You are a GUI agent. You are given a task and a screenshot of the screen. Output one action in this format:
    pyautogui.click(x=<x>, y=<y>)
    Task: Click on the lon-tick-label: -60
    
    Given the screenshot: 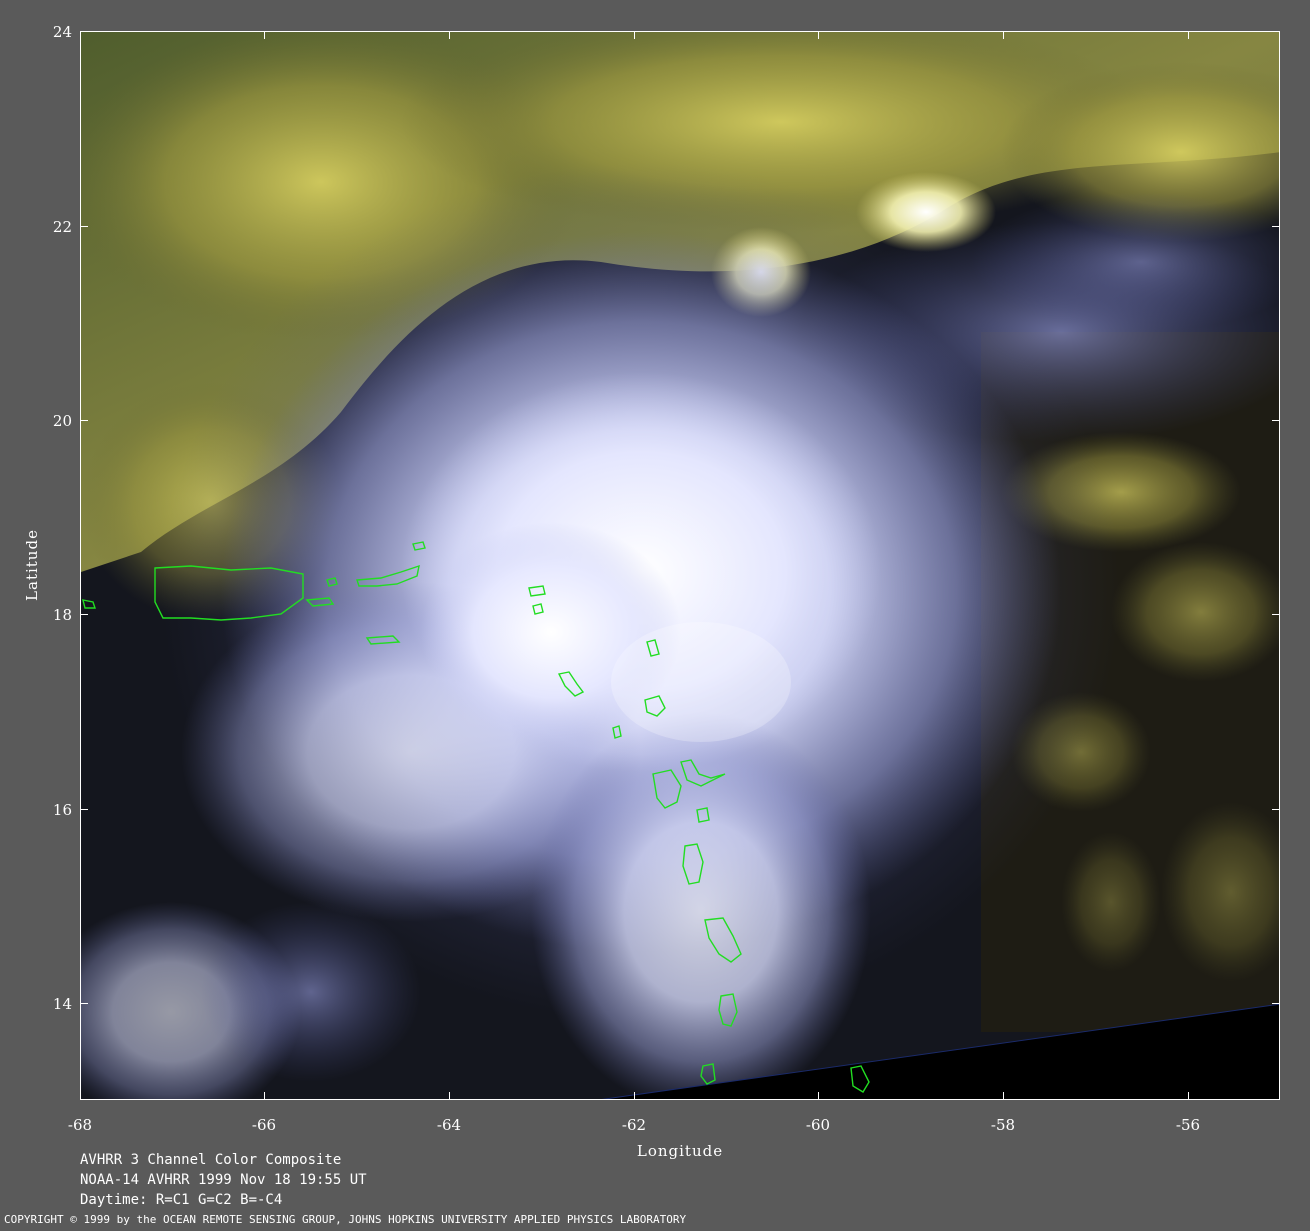 What is the action you would take?
    pyautogui.click(x=818, y=1125)
    